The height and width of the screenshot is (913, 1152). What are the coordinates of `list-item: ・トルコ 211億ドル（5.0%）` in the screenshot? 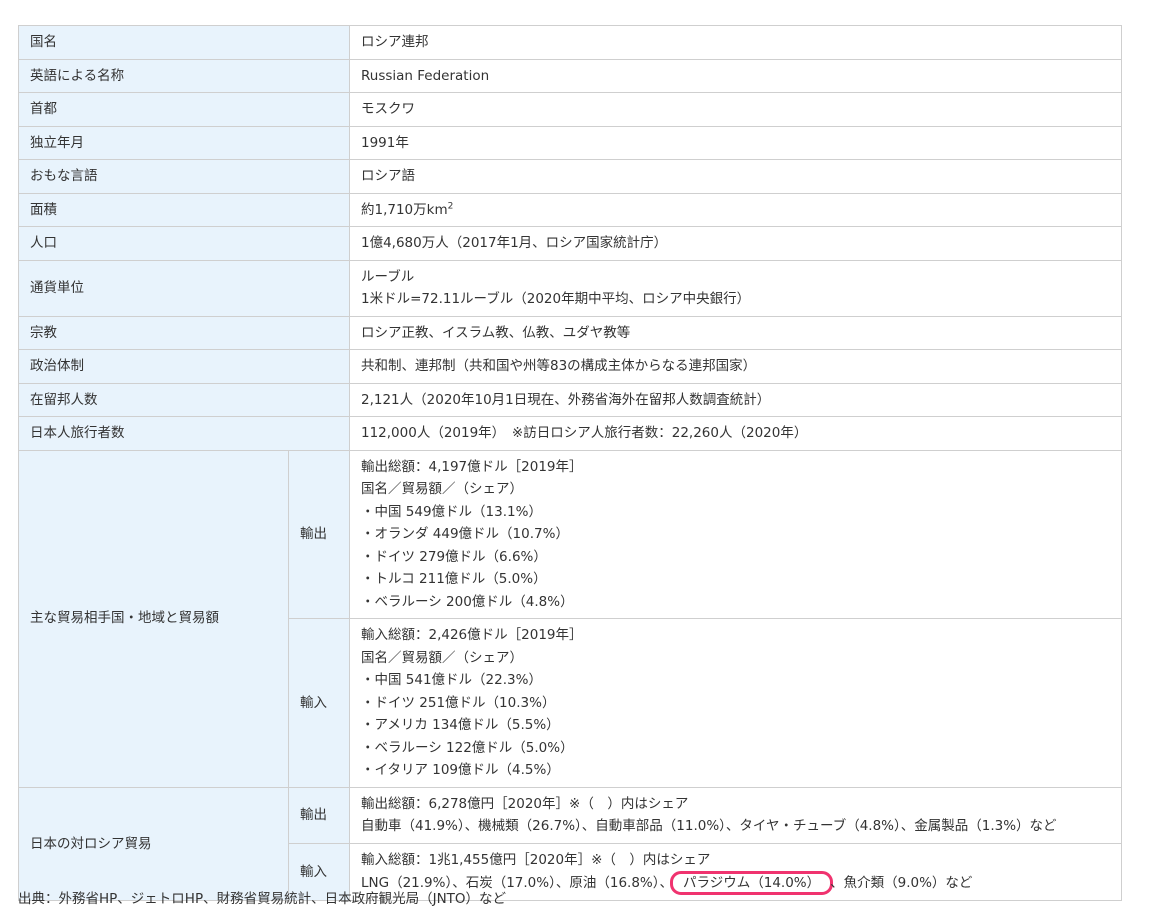 It's located at (454, 579).